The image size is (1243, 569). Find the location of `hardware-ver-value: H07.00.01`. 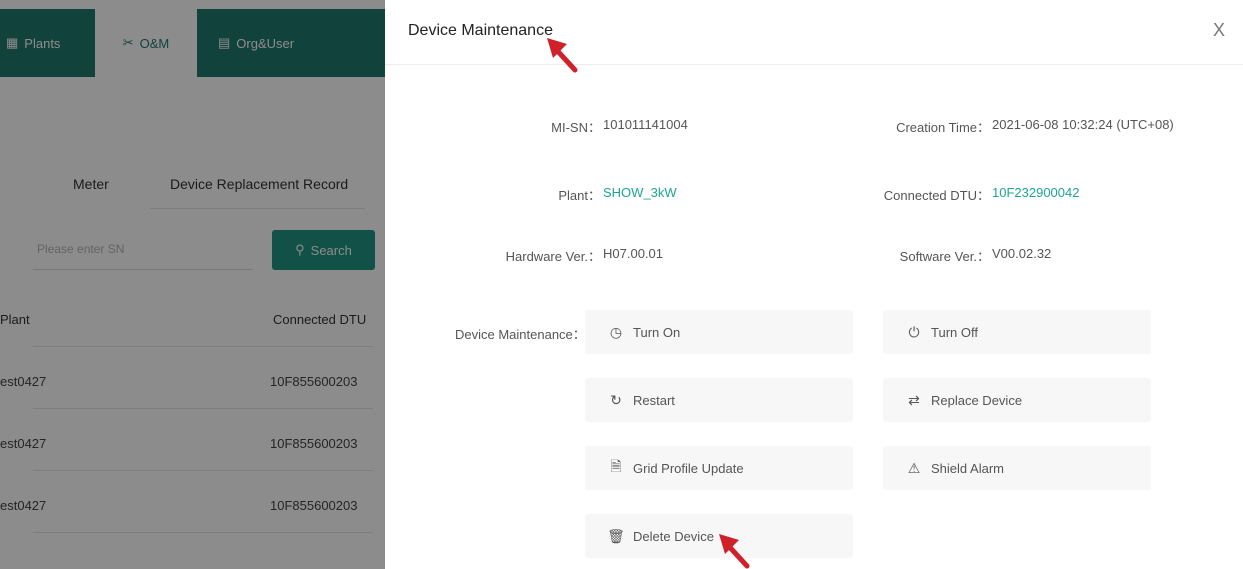

hardware-ver-value: H07.00.01 is located at coordinates (633, 253).